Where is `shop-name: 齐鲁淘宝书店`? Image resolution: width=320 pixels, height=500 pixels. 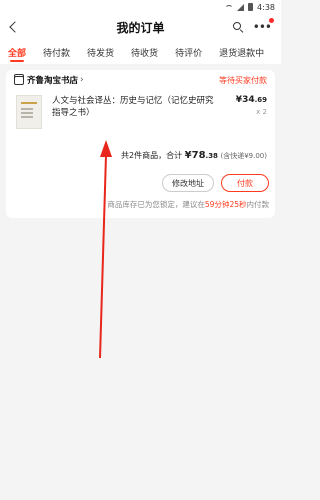 shop-name: 齐鲁淘宝书店 is located at coordinates (52, 80).